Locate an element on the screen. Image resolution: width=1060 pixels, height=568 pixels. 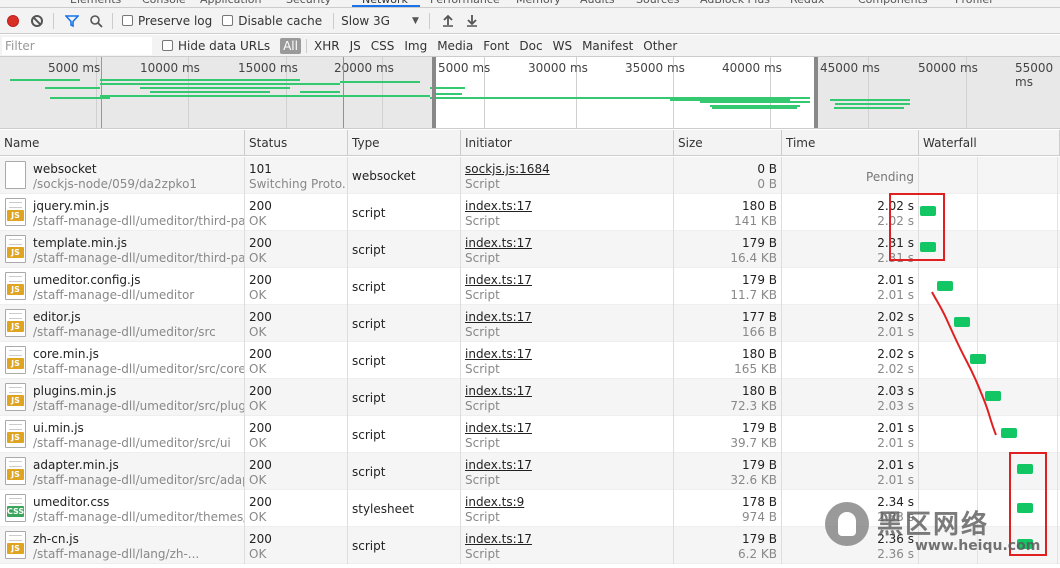
devtools-tab: AdBlock Plus is located at coordinates (735, 3).